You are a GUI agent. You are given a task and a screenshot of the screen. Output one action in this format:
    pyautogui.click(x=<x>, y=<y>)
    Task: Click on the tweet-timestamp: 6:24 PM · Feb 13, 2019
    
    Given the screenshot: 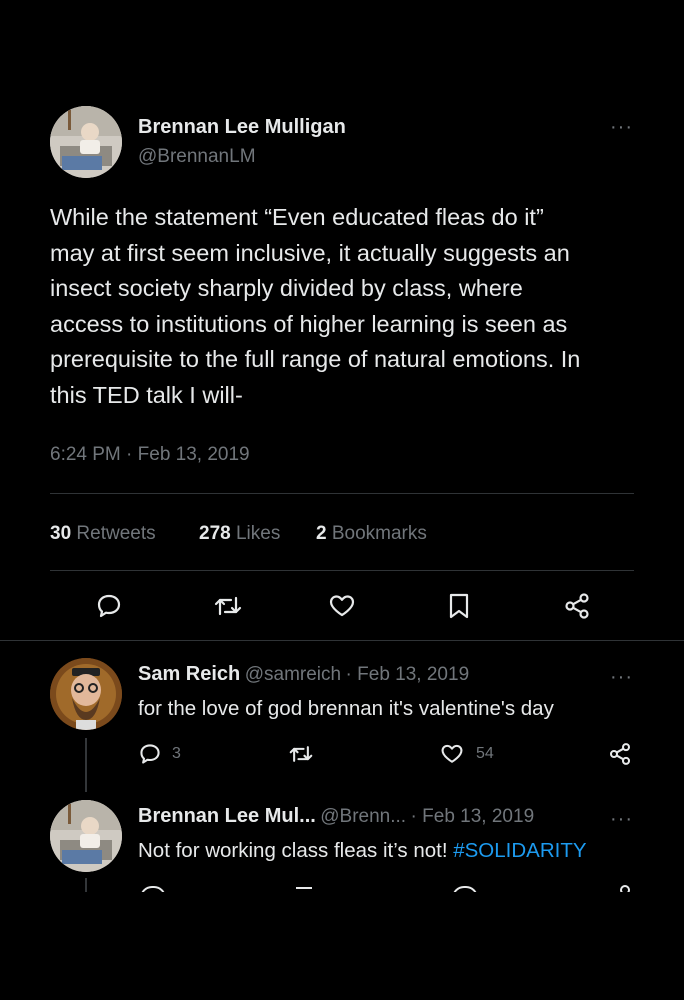 What is the action you would take?
    pyautogui.click(x=150, y=455)
    